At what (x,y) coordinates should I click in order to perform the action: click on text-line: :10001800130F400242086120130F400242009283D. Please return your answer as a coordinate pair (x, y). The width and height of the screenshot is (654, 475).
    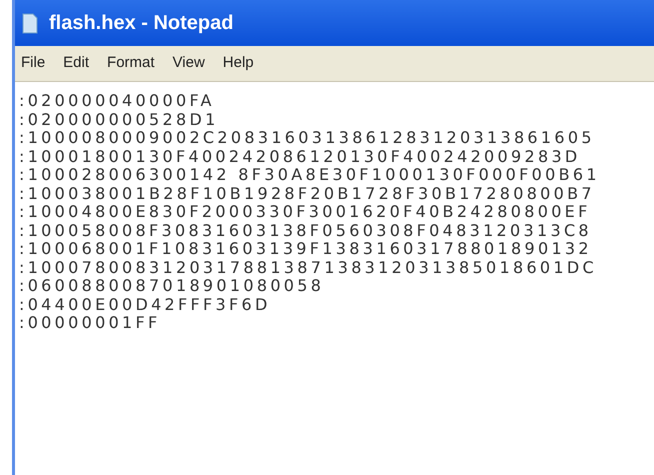
    Looking at the image, I should click on (300, 157).